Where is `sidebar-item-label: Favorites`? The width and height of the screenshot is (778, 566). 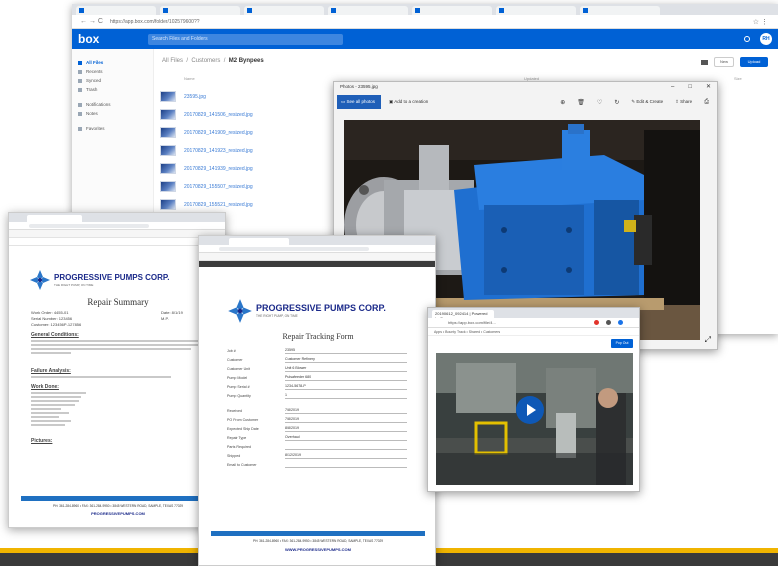 sidebar-item-label: Favorites is located at coordinates (95, 128).